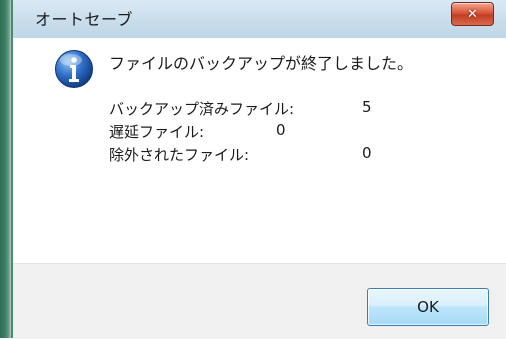 The image size is (506, 339). Describe the element at coordinates (367, 107) in the screenshot. I see `detail-value-backed-up: 5` at that location.